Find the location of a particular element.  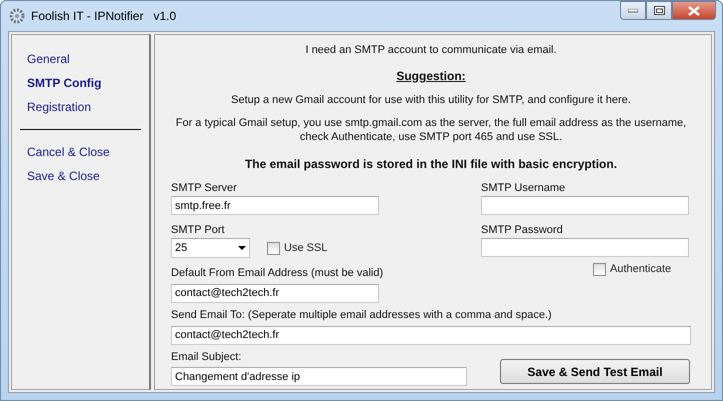

smtp-password-field is located at coordinates (585, 247).